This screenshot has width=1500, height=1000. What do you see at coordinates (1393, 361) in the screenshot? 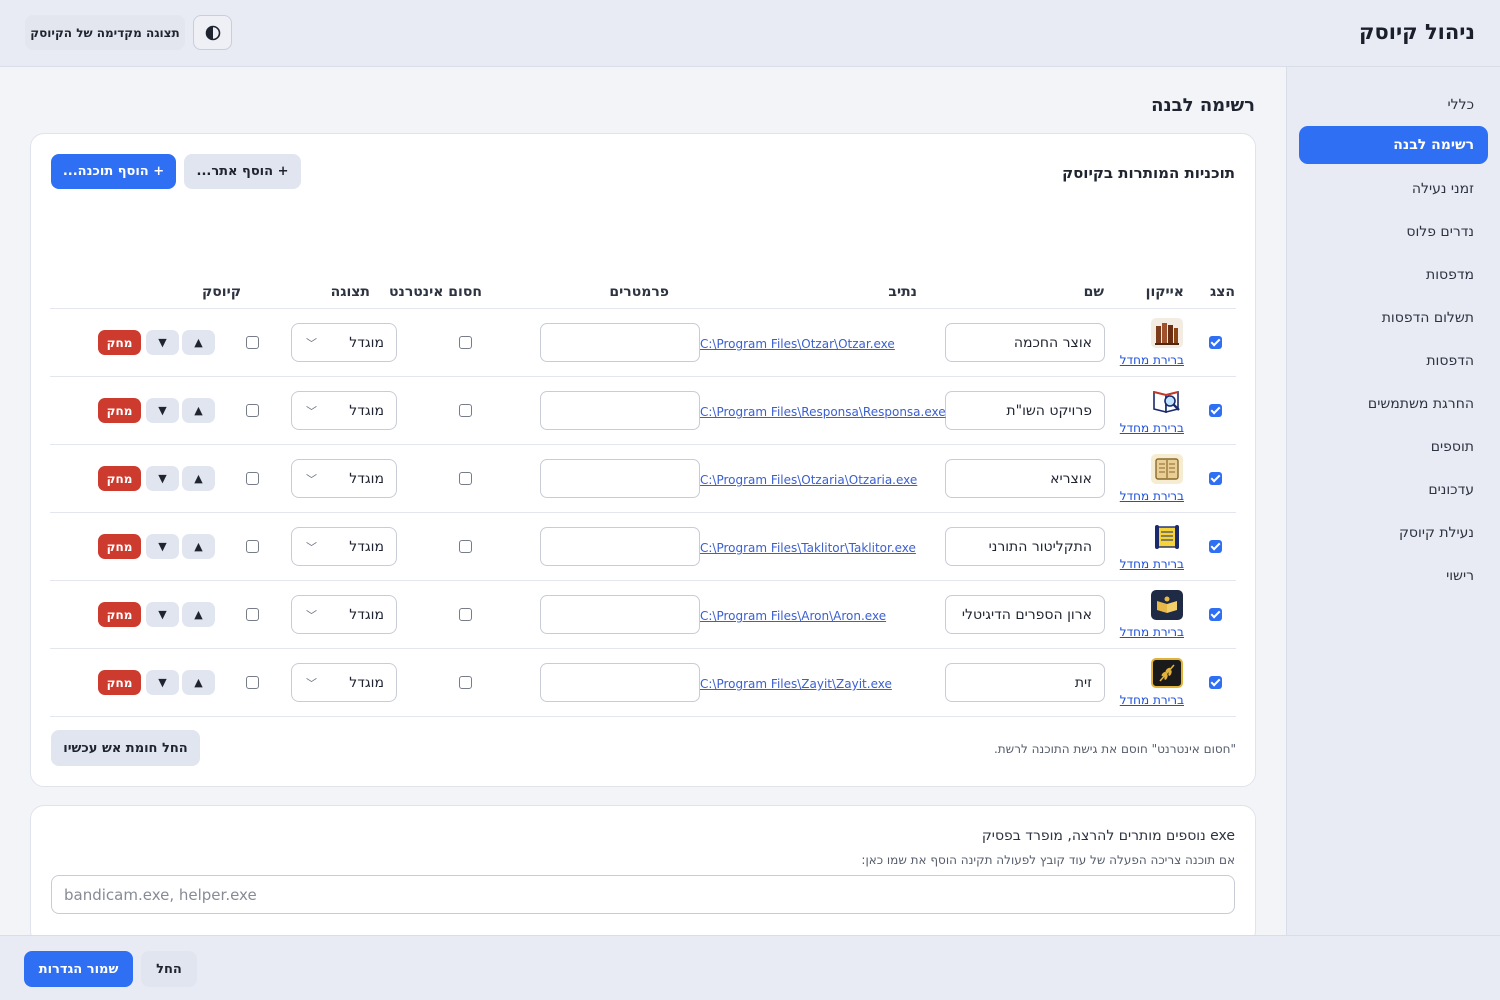
I see `sidebar-item-prints: הדפסות` at bounding box center [1393, 361].